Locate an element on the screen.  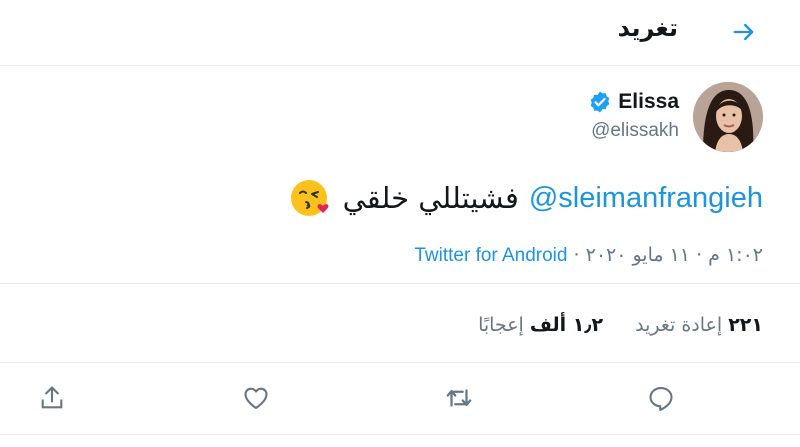
verified-badge-icon is located at coordinates (600, 102).